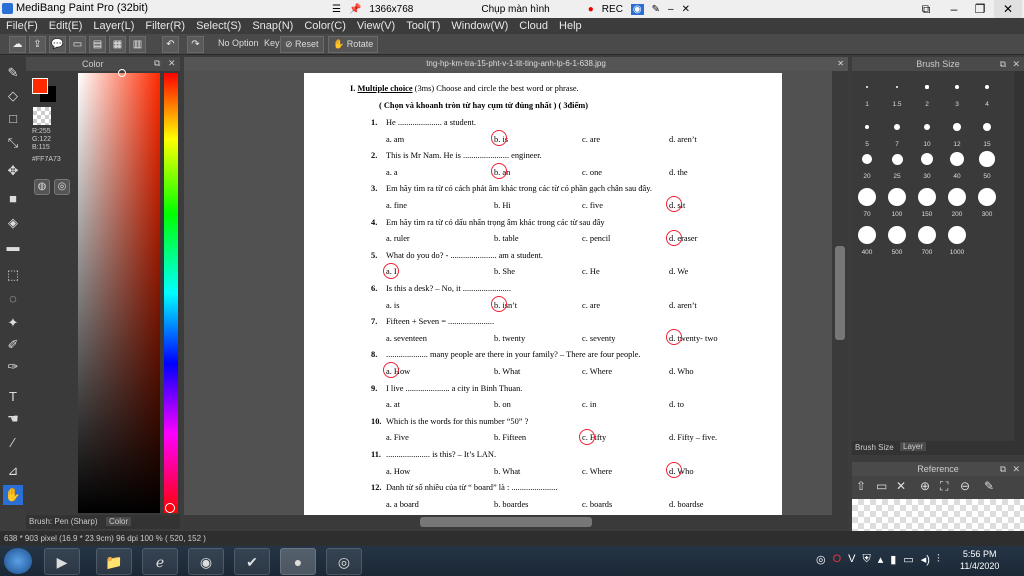 The image size is (1024, 576). What do you see at coordinates (867, 132) in the screenshot?
I see `brush-size-option: 5` at bounding box center [867, 132].